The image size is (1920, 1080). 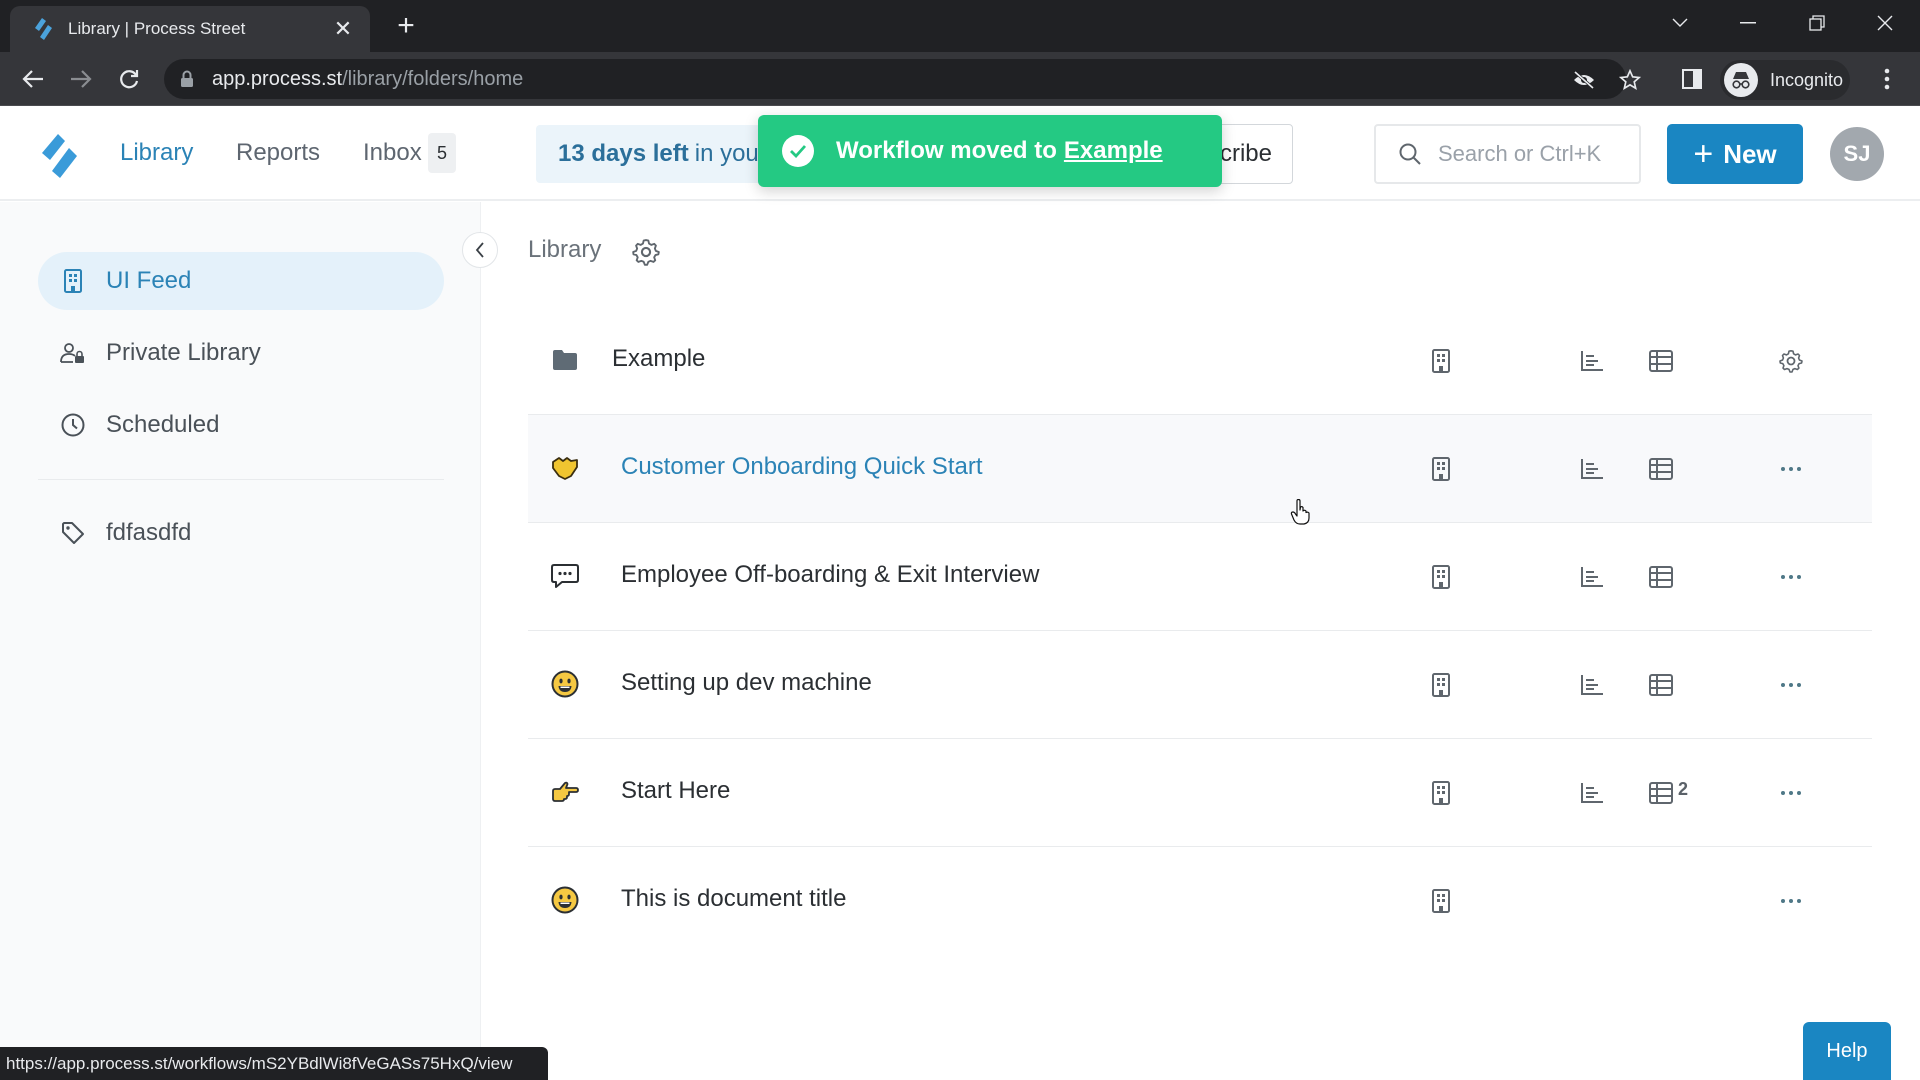 I want to click on tab-search-chevron-icon, so click(x=1680, y=23).